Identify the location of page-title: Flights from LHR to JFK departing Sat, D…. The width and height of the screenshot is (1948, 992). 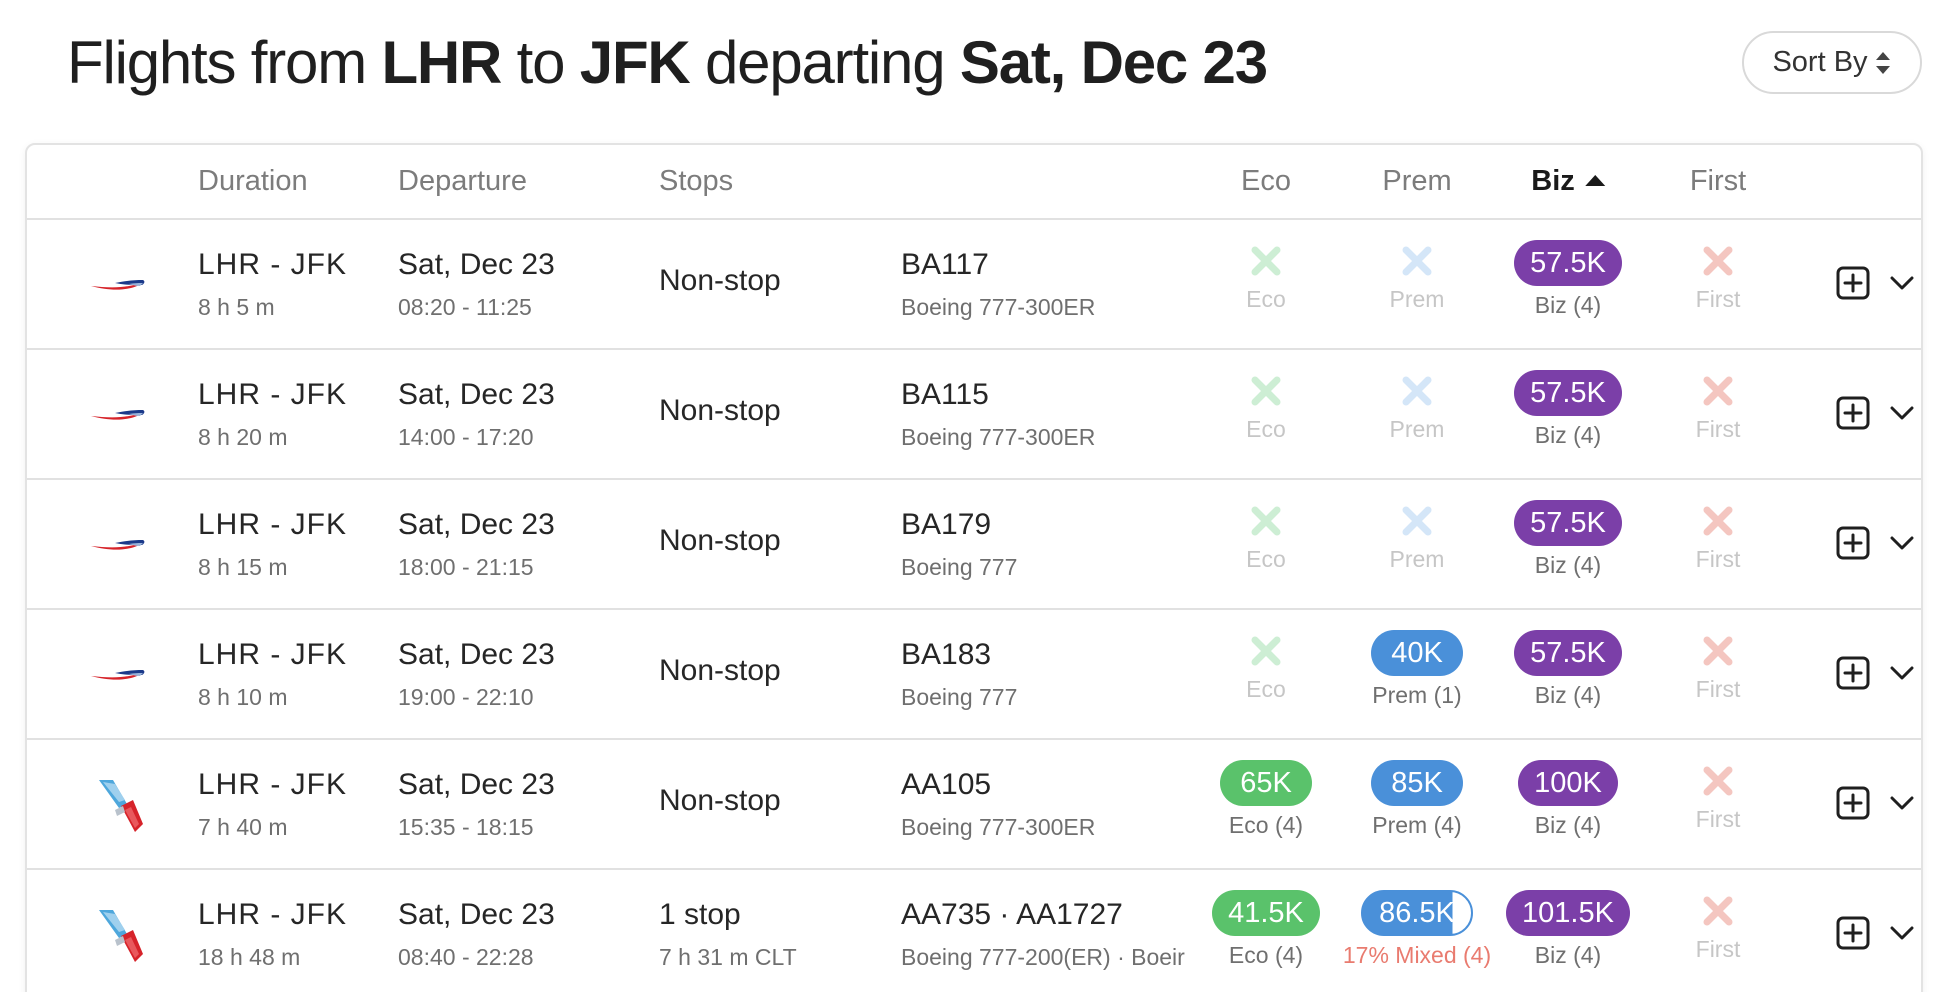
(667, 62).